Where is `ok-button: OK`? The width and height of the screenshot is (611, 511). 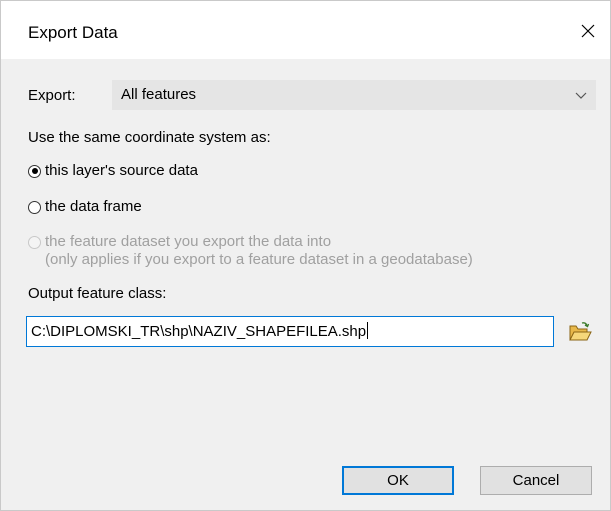
ok-button: OK is located at coordinates (398, 480).